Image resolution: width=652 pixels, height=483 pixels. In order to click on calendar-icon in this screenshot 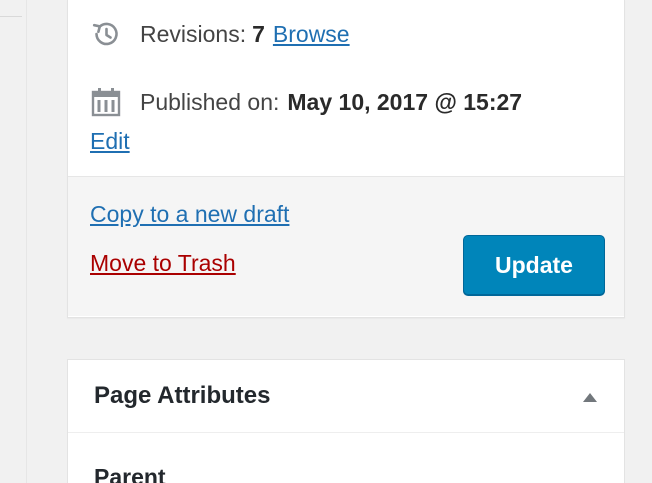, I will do `click(106, 102)`.